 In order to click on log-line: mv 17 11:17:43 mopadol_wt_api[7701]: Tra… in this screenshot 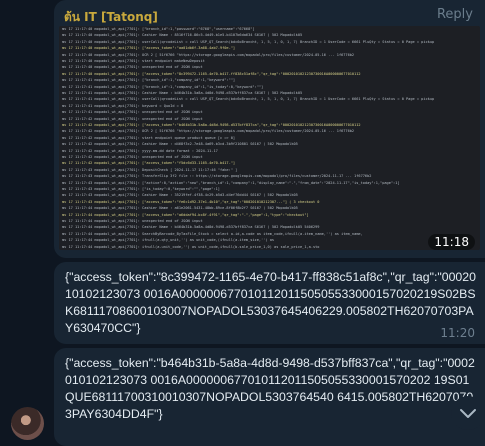, I will do `click(217, 176)`.